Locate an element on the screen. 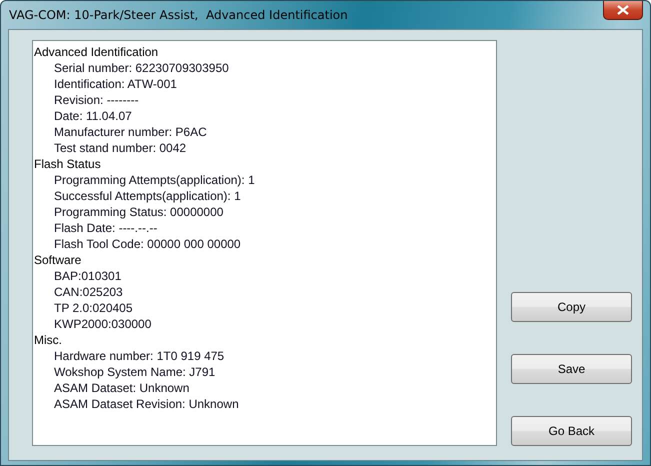 The image size is (651, 466). section-heading: Advanced Identification is located at coordinates (97, 52).